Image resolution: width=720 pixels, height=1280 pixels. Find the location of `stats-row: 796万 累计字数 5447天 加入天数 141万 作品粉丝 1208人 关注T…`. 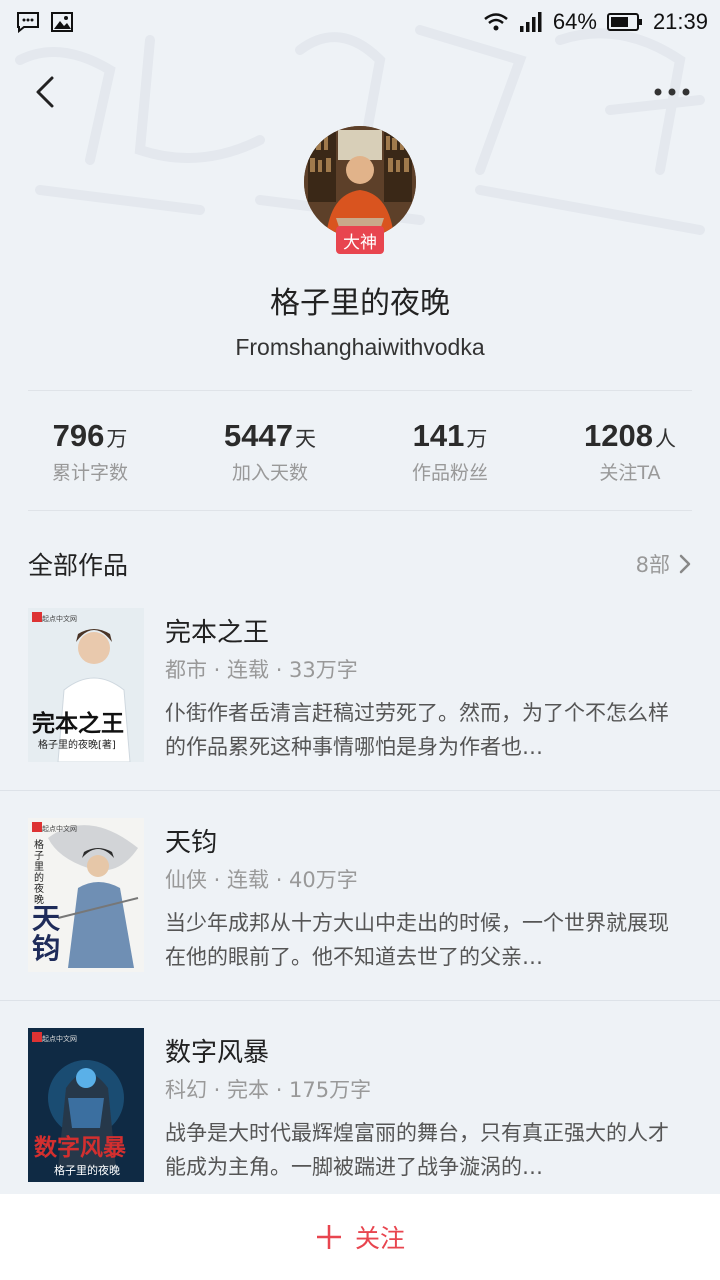

stats-row: 796万 累计字数 5447天 加入天数 141万 作品粉丝 1208人 关注T… is located at coordinates (360, 458).